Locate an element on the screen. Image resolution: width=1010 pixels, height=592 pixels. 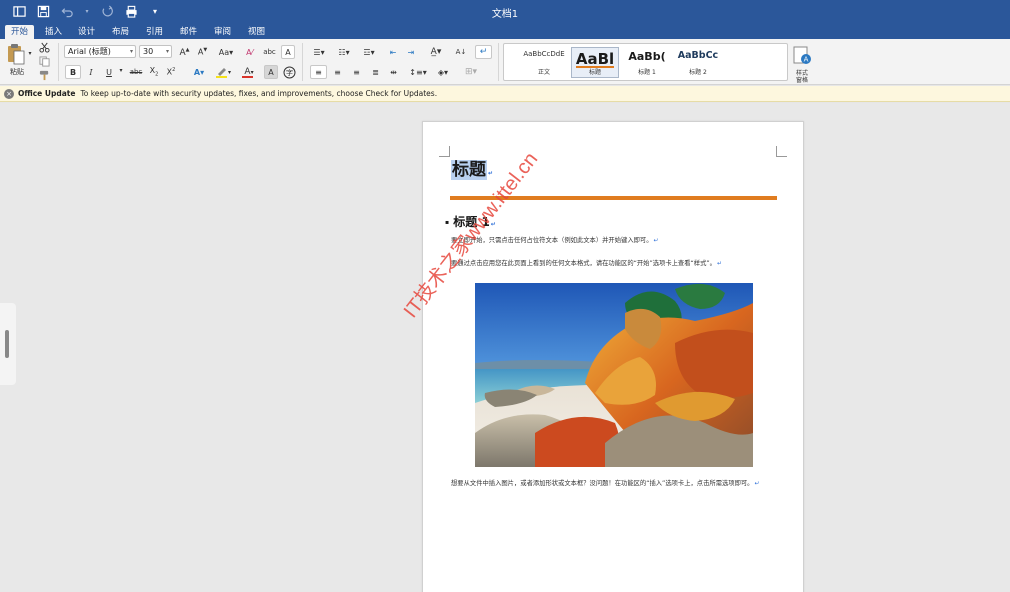
paste-icon is located at coordinates (16, 54).